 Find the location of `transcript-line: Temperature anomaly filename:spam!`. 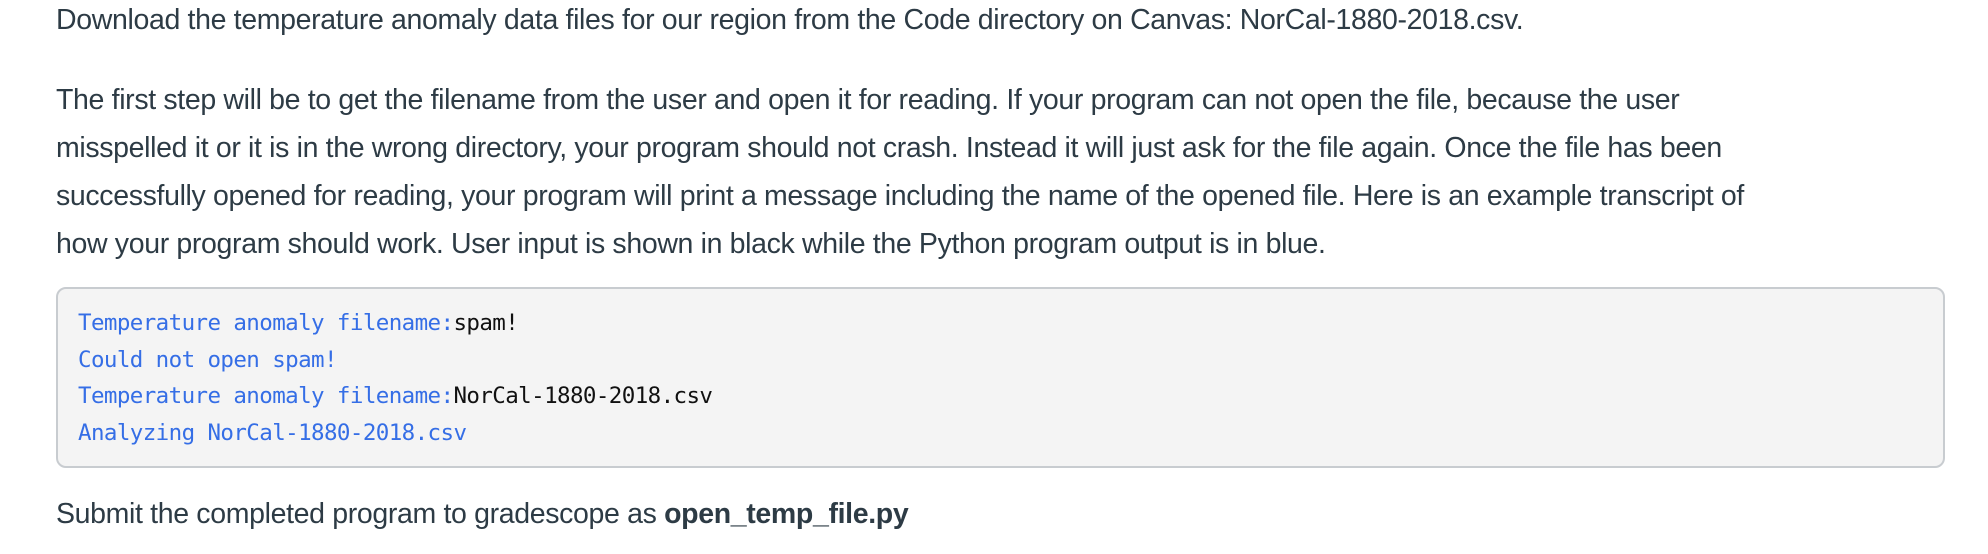

transcript-line: Temperature anomaly filename:spam! is located at coordinates (395, 323).